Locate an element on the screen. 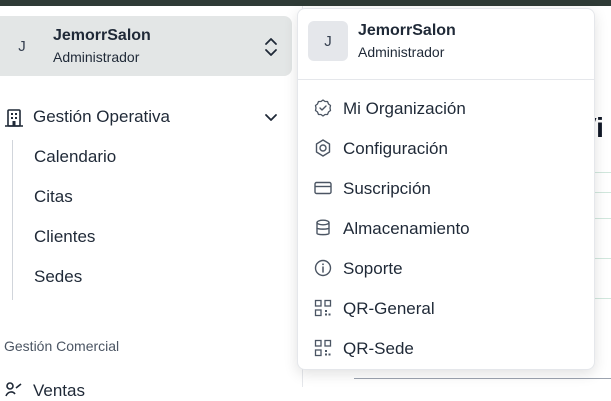 The width and height of the screenshot is (611, 401). sidebar-item-clientes: Clientes is located at coordinates (64, 237).